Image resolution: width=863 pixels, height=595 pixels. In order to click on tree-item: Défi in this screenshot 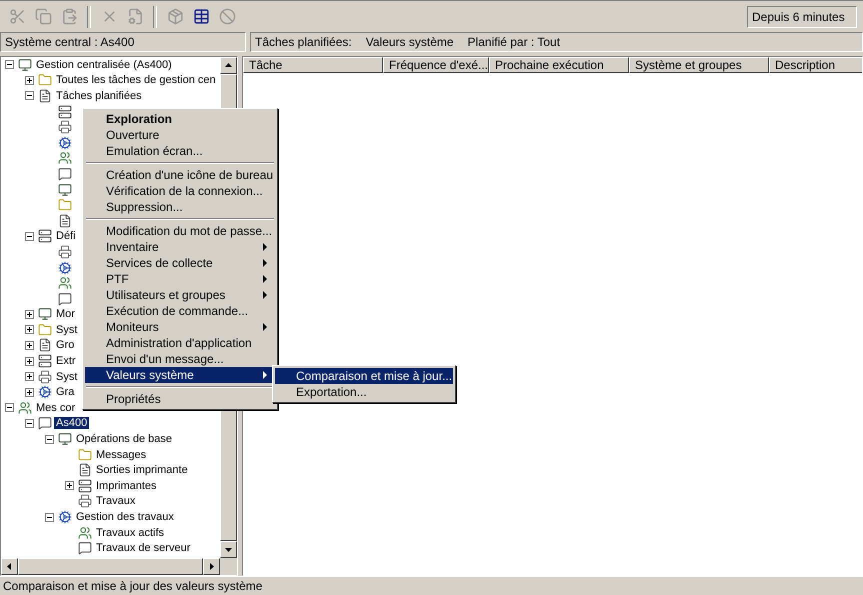, I will do `click(66, 236)`.